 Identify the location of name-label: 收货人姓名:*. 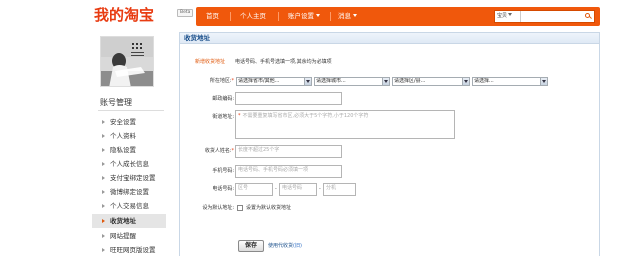
(207, 151).